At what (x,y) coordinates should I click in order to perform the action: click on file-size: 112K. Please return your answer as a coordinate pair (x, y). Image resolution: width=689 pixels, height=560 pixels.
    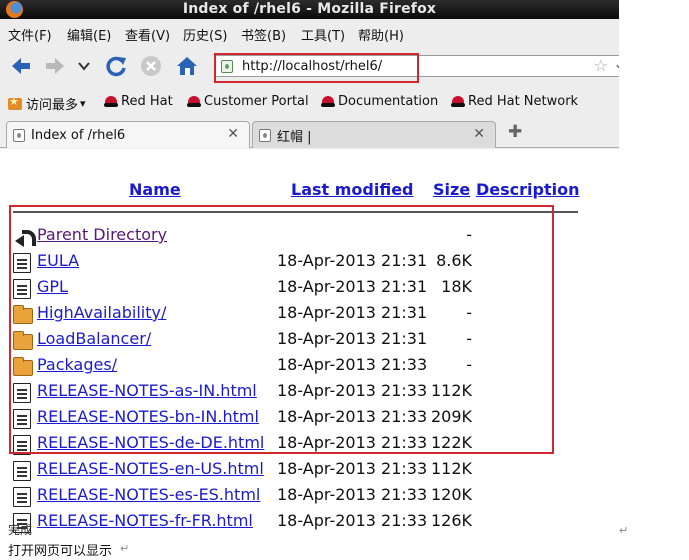
    Looking at the image, I should click on (451, 468).